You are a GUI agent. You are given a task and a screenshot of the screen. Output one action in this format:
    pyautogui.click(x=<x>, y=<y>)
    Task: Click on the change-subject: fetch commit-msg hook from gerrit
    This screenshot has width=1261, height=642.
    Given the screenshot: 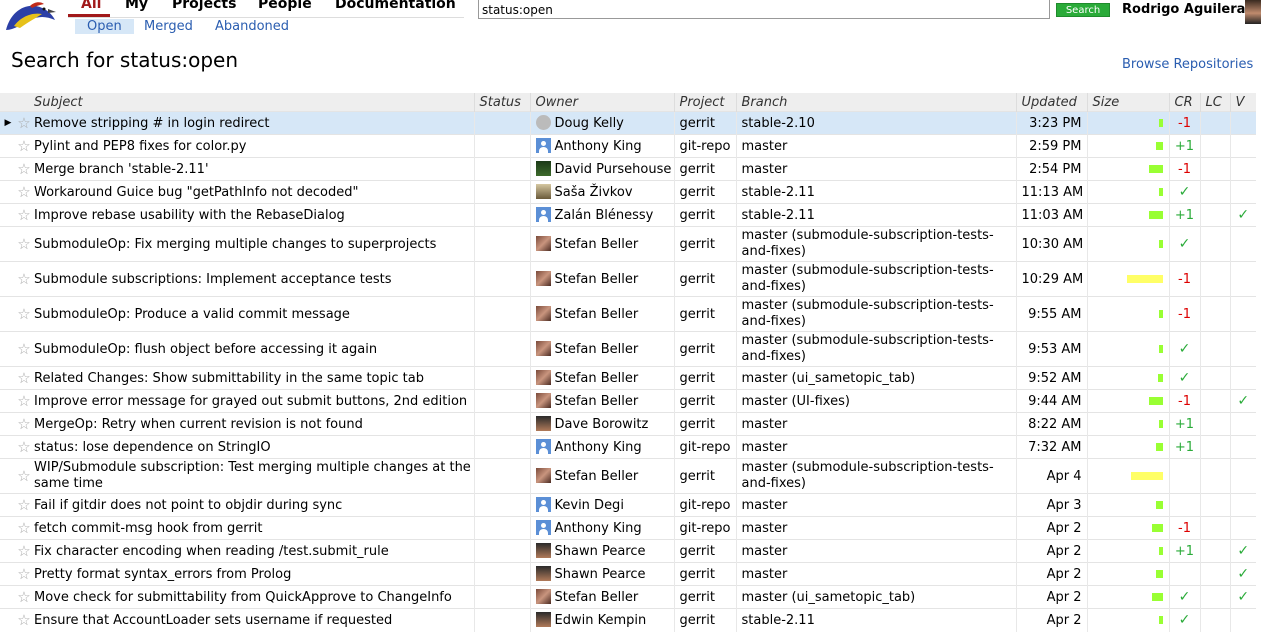 What is the action you would take?
    pyautogui.click(x=253, y=528)
    